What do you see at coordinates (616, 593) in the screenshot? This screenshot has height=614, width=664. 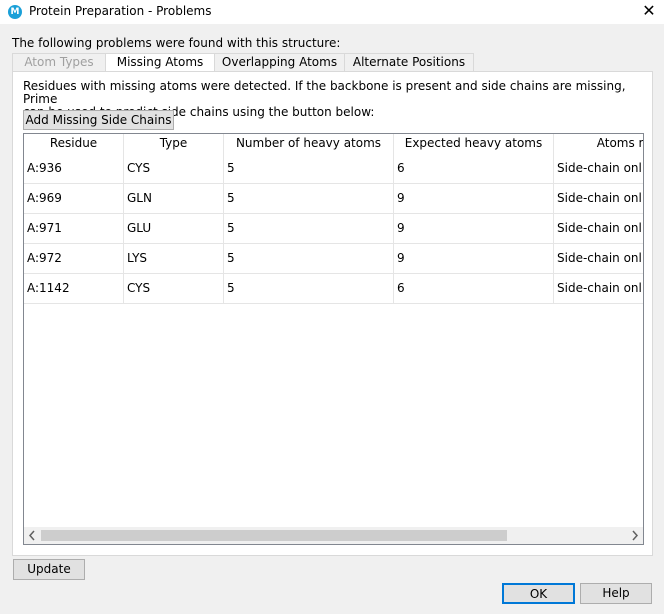 I see `help-button: Help` at bounding box center [616, 593].